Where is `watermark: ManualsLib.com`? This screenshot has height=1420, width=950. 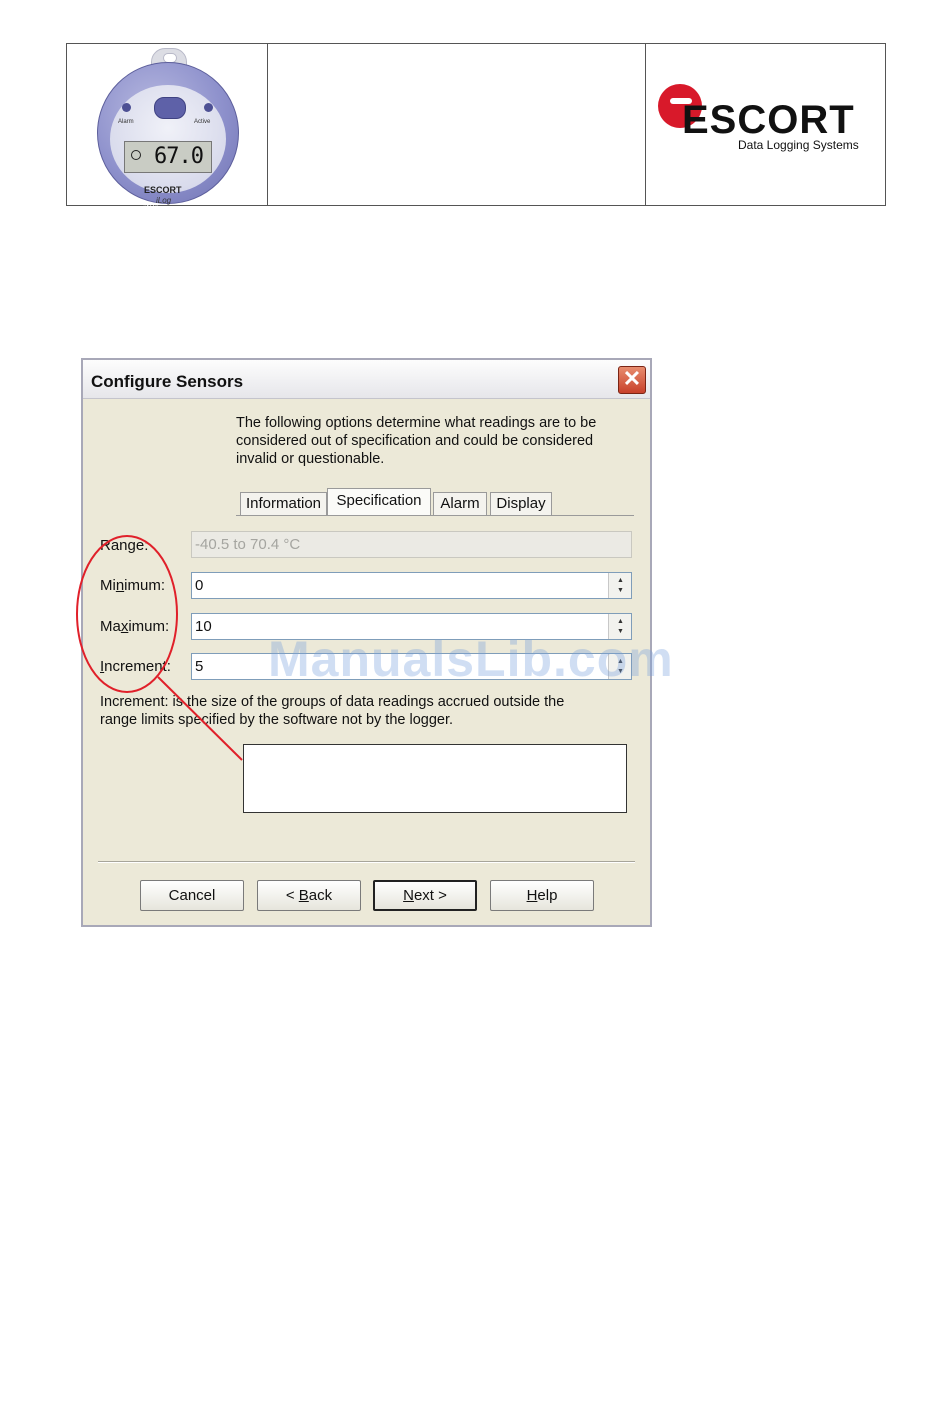 watermark: ManualsLib.com is located at coordinates (471, 659).